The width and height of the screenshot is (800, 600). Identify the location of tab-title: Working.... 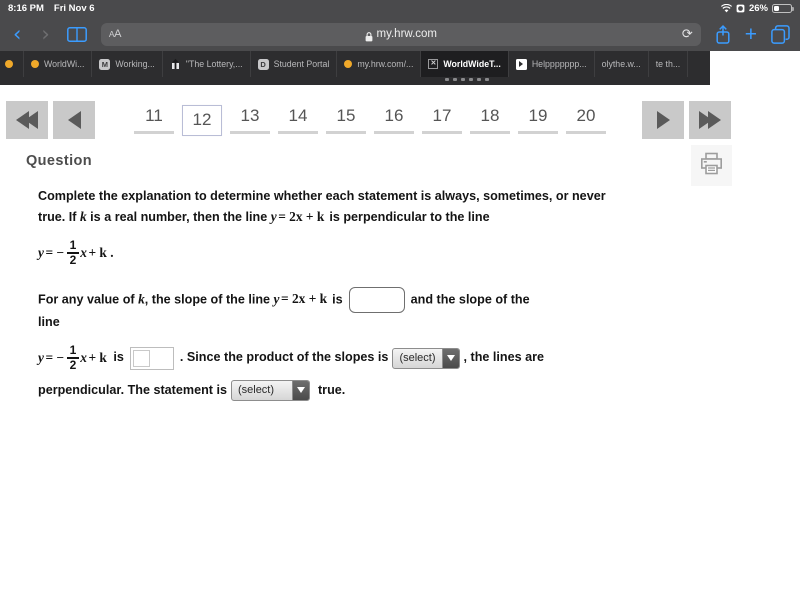
(135, 64).